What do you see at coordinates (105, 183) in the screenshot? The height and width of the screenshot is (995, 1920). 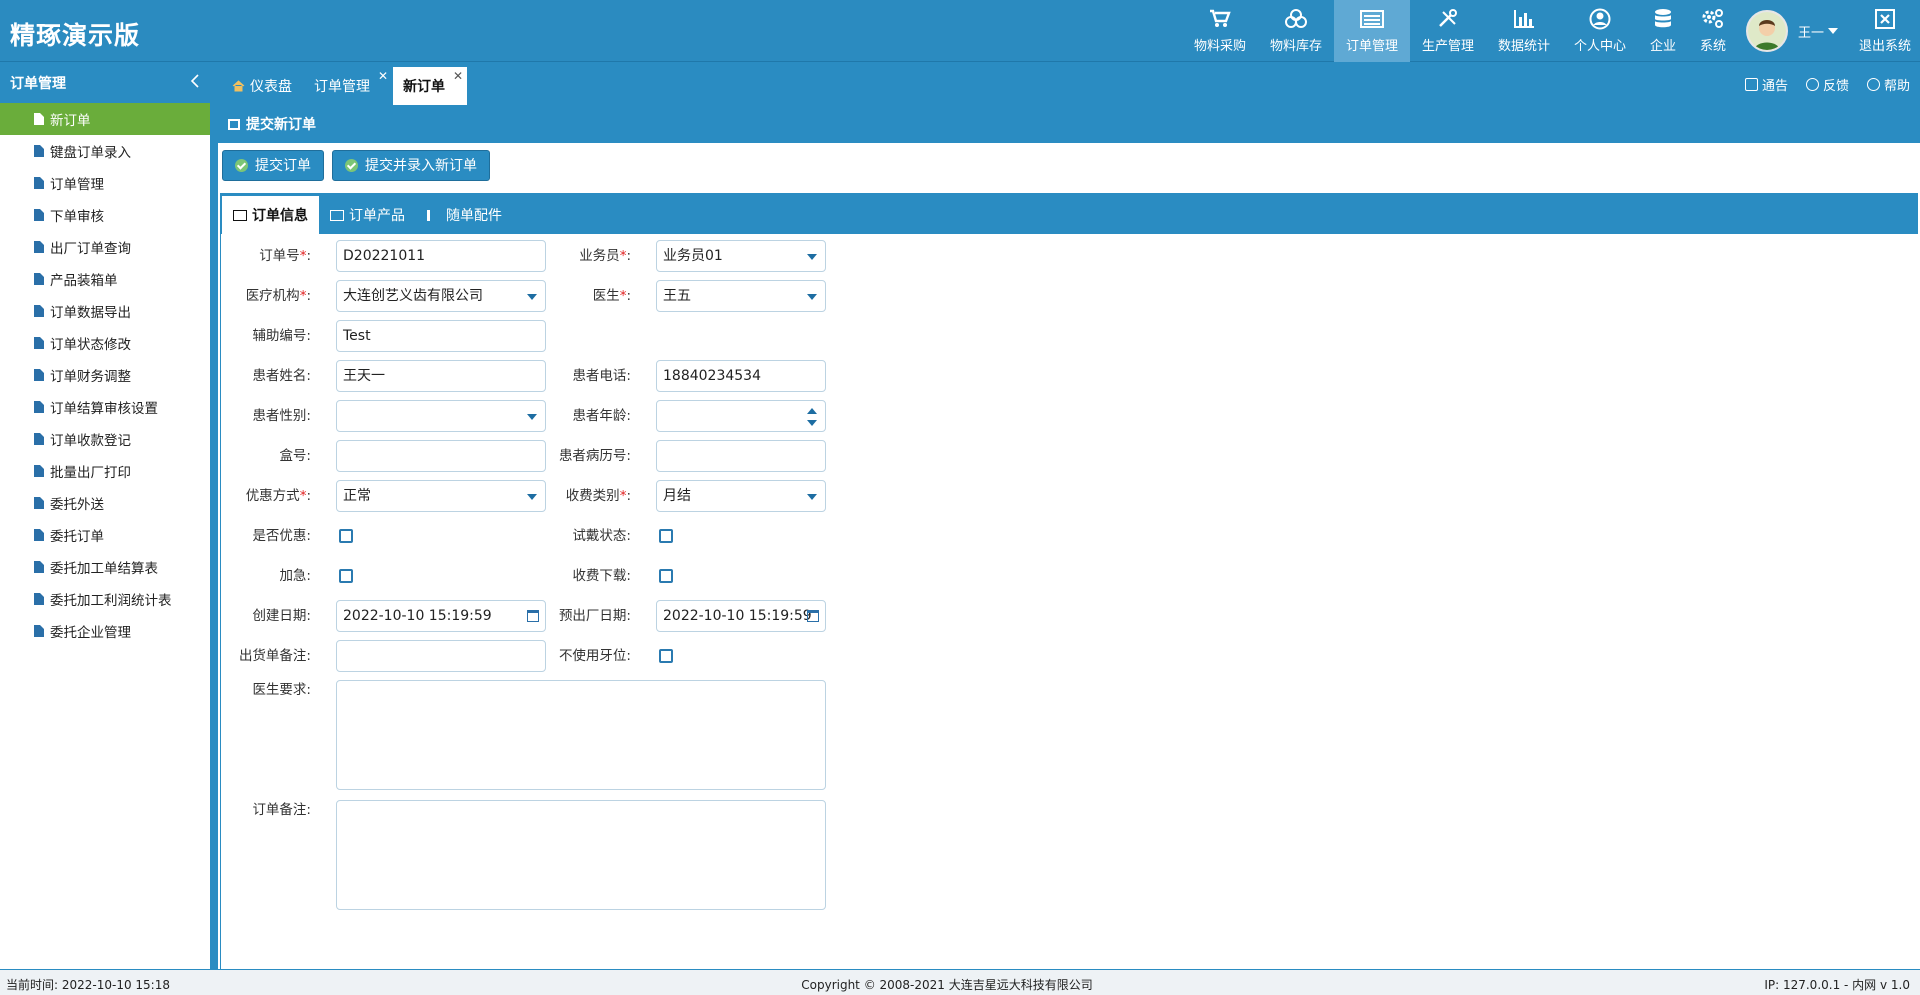 I see `sidebar-item-order-management: 订单管理` at bounding box center [105, 183].